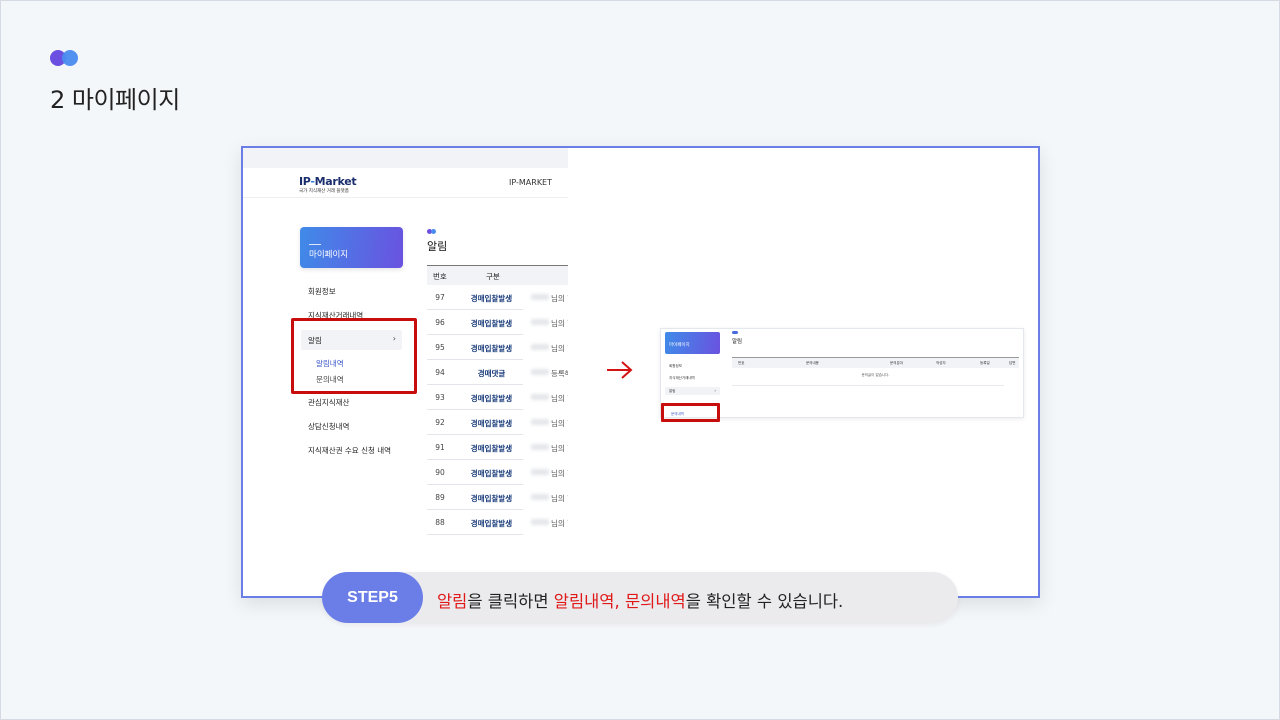  I want to click on thumb-title-dots-icon, so click(735, 332).